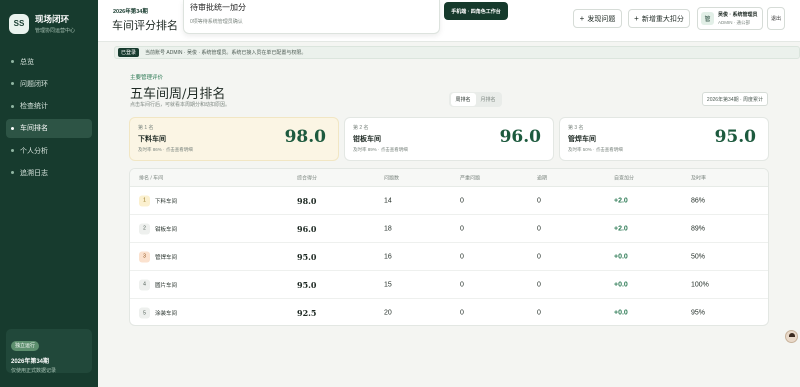 This screenshot has height=387, width=800. Describe the element at coordinates (380, 149) in the screenshot. I see `card-note: 及时率 89% · 点击查看明细` at that location.